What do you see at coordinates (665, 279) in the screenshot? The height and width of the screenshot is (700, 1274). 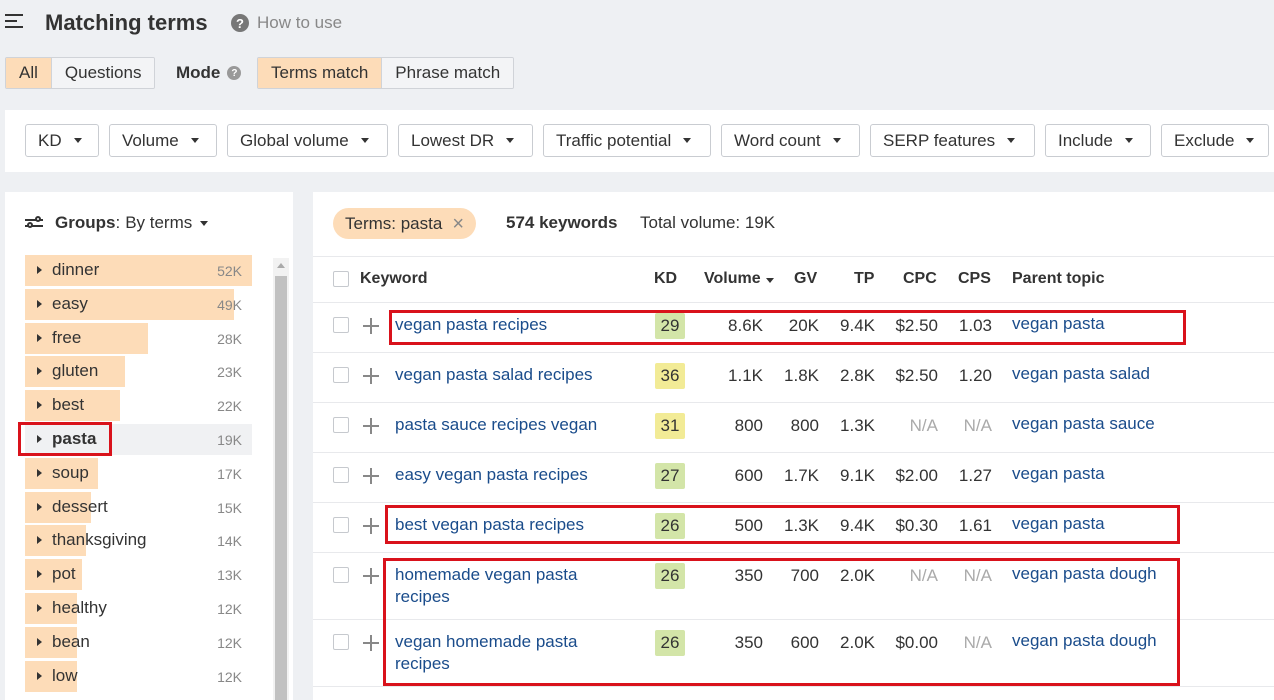 I see `col-kd: KD` at bounding box center [665, 279].